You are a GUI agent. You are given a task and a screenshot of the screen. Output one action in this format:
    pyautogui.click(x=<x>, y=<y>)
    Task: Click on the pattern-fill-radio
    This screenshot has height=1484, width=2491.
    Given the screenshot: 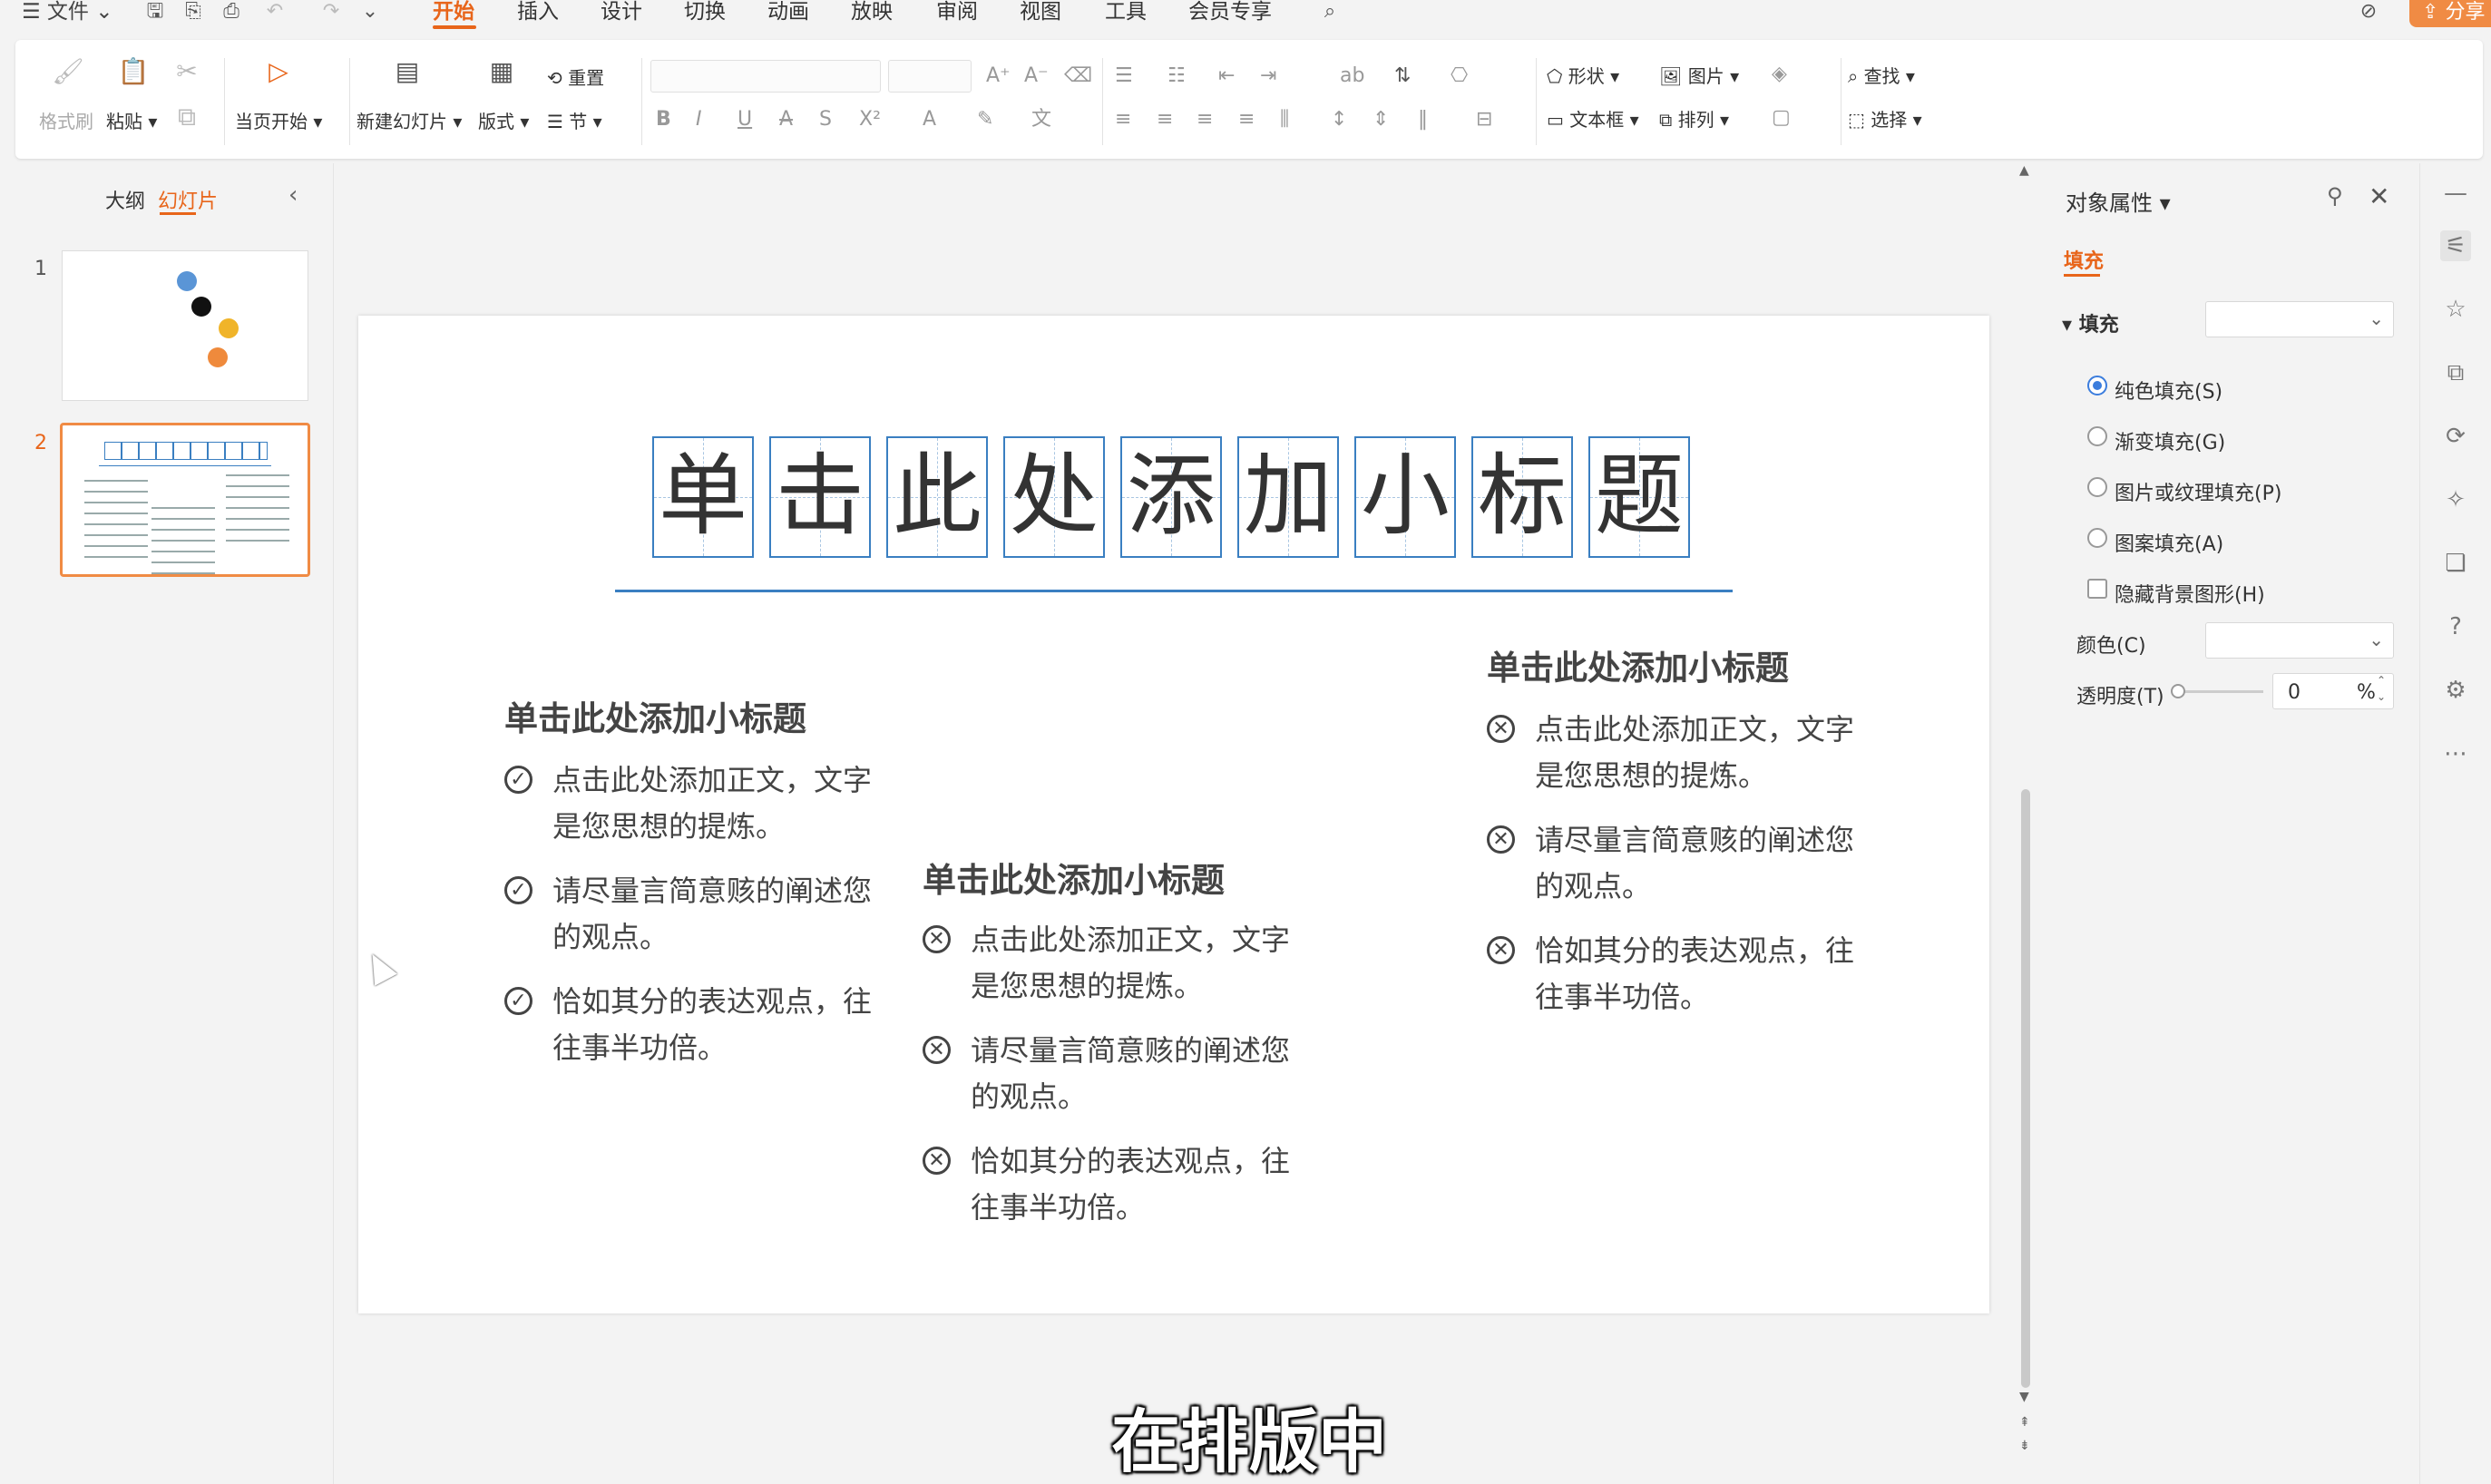 What is the action you would take?
    pyautogui.click(x=2097, y=538)
    